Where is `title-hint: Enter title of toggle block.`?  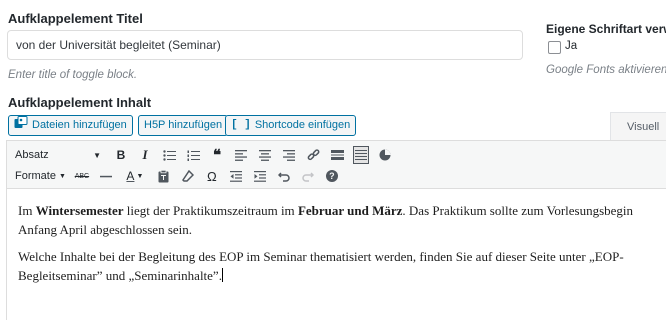
title-hint: Enter title of toggle block. is located at coordinates (73, 75).